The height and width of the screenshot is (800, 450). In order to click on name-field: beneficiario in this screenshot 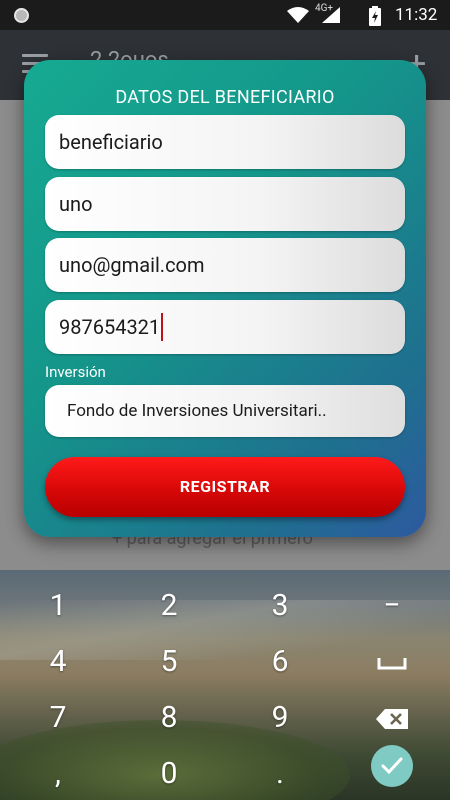, I will do `click(225, 142)`.